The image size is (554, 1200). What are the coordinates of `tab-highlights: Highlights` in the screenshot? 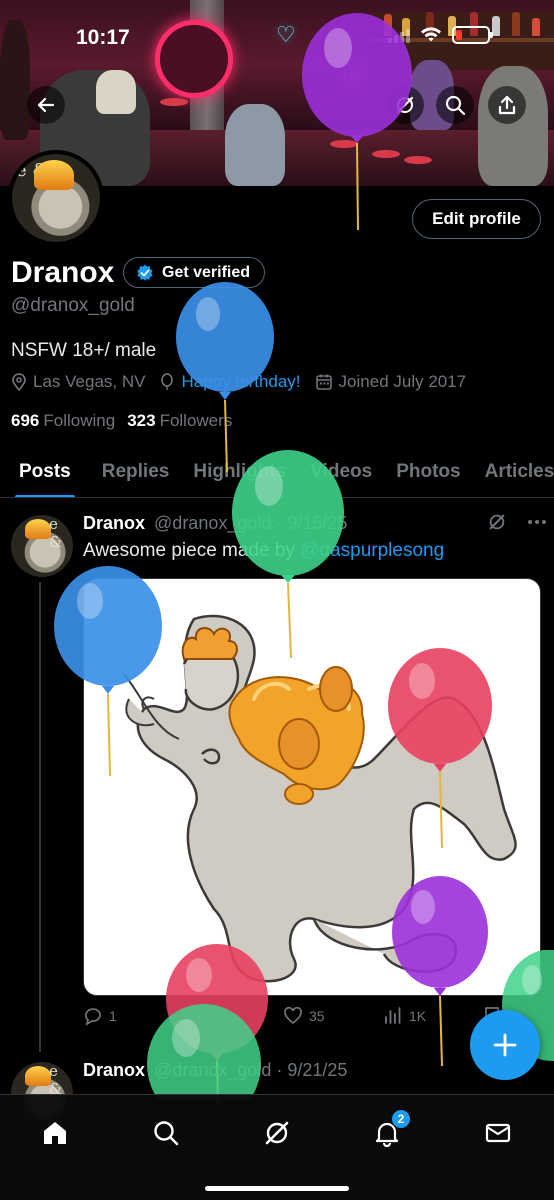 It's located at (240, 471).